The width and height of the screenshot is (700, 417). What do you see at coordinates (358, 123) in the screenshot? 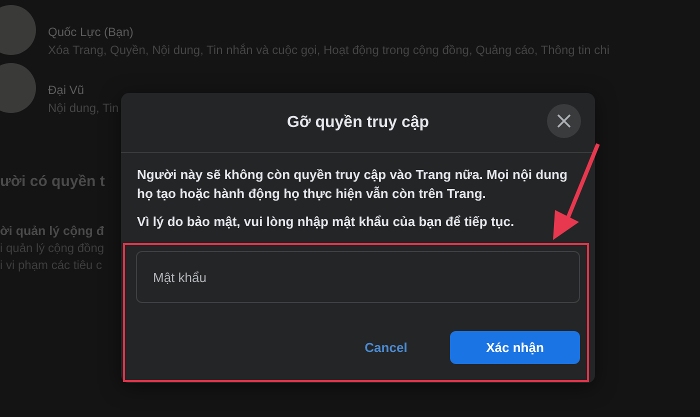
I see `dialog-title: Gỡ quyền truy cập` at bounding box center [358, 123].